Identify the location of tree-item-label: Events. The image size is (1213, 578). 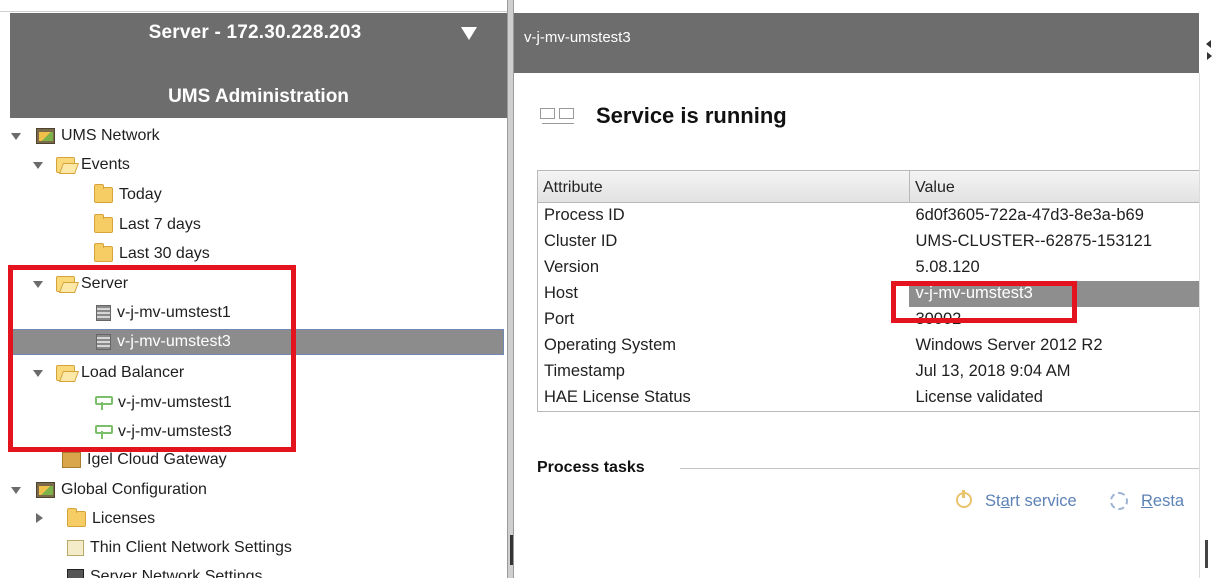
(105, 164).